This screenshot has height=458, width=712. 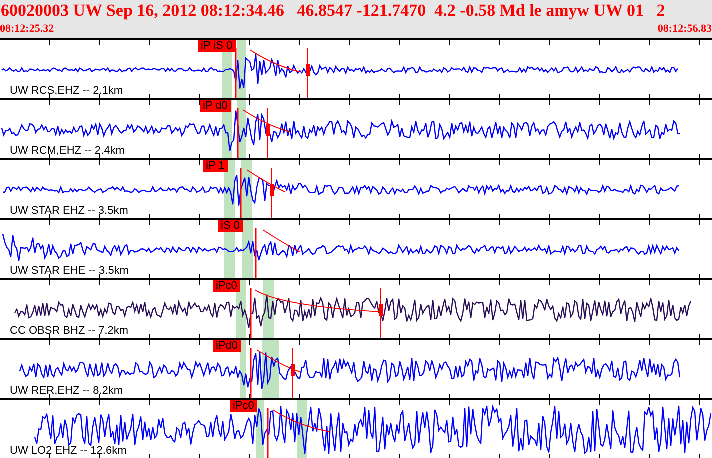 I want to click on station-label: UW LO2 EHZ -- 12.6km, so click(x=68, y=451).